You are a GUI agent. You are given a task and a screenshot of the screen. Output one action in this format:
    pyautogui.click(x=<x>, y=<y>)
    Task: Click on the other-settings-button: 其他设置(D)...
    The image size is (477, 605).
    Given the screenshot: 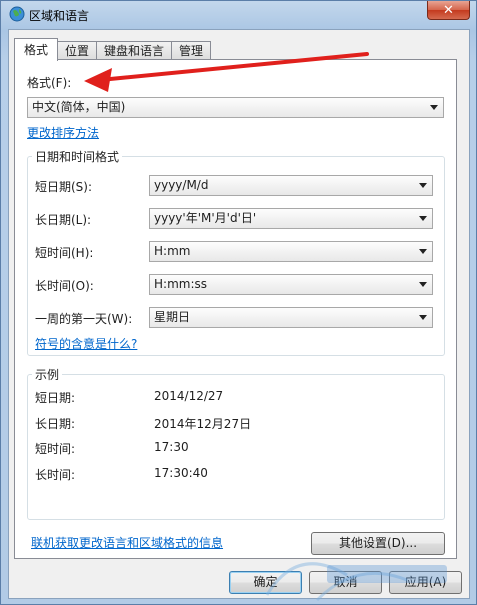 What is the action you would take?
    pyautogui.click(x=378, y=543)
    